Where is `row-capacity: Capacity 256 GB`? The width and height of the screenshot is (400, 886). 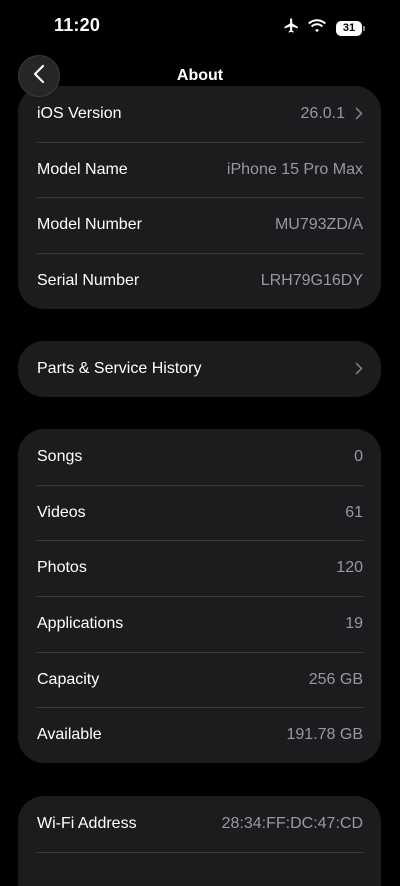
row-capacity: Capacity 256 GB is located at coordinates (199, 679).